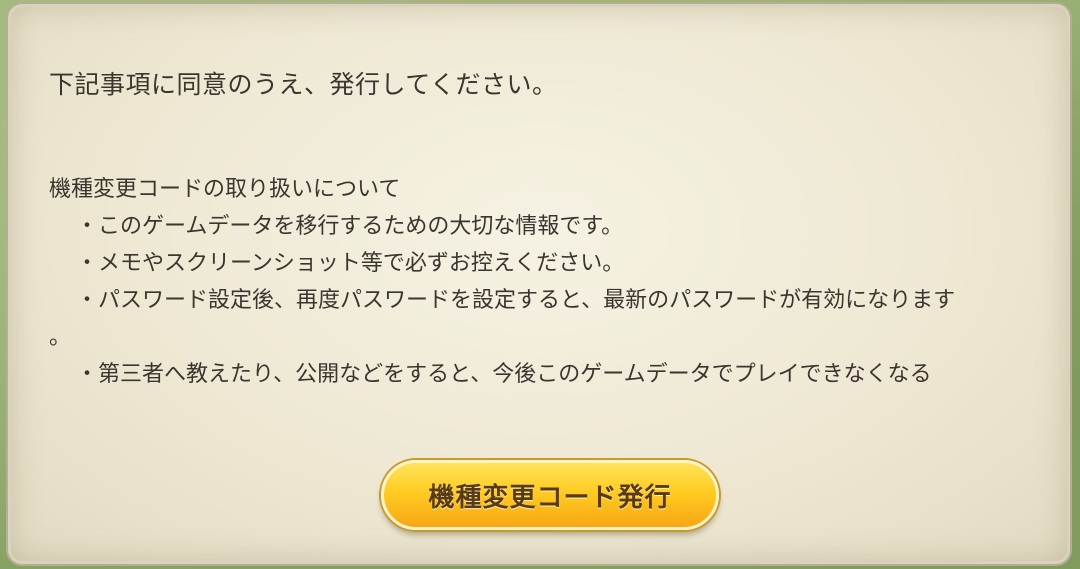  What do you see at coordinates (527, 300) in the screenshot?
I see `note-text: パスワード設定後、再度パスワードを設定すると、最新のパスワードが有効になります` at bounding box center [527, 300].